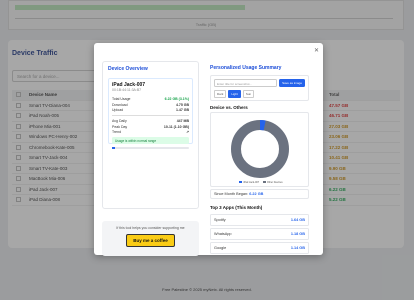  I want to click on donut-slice-others, so click(260, 149).